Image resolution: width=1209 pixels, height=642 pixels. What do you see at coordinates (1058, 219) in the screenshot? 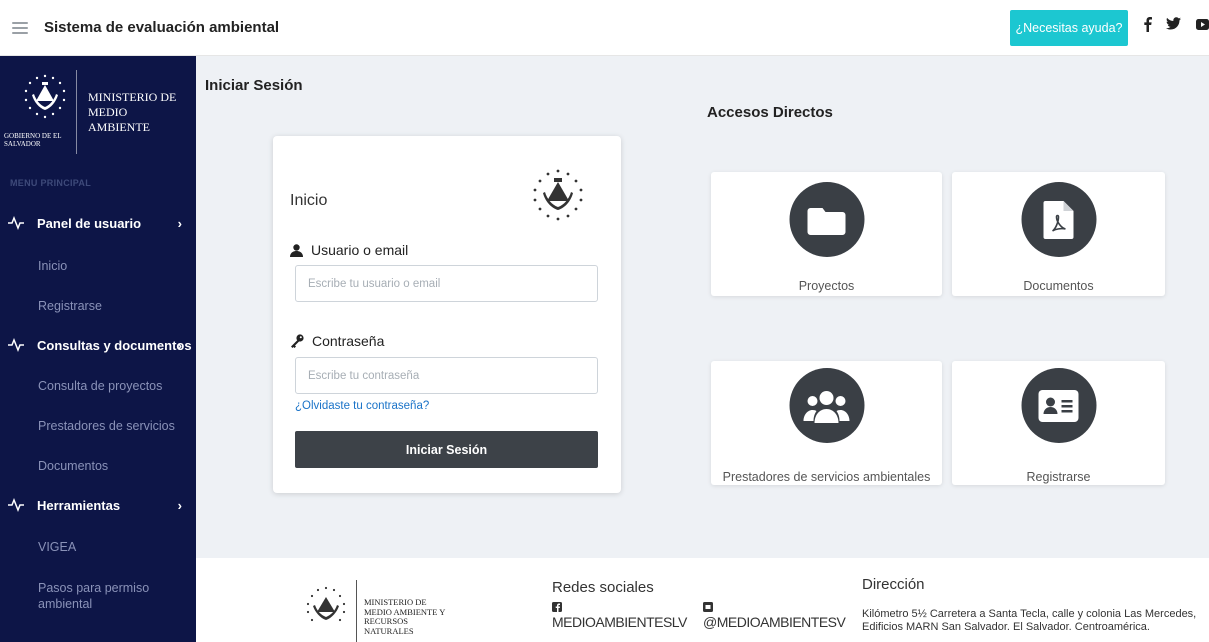
I see `pdf-document-icon` at bounding box center [1058, 219].